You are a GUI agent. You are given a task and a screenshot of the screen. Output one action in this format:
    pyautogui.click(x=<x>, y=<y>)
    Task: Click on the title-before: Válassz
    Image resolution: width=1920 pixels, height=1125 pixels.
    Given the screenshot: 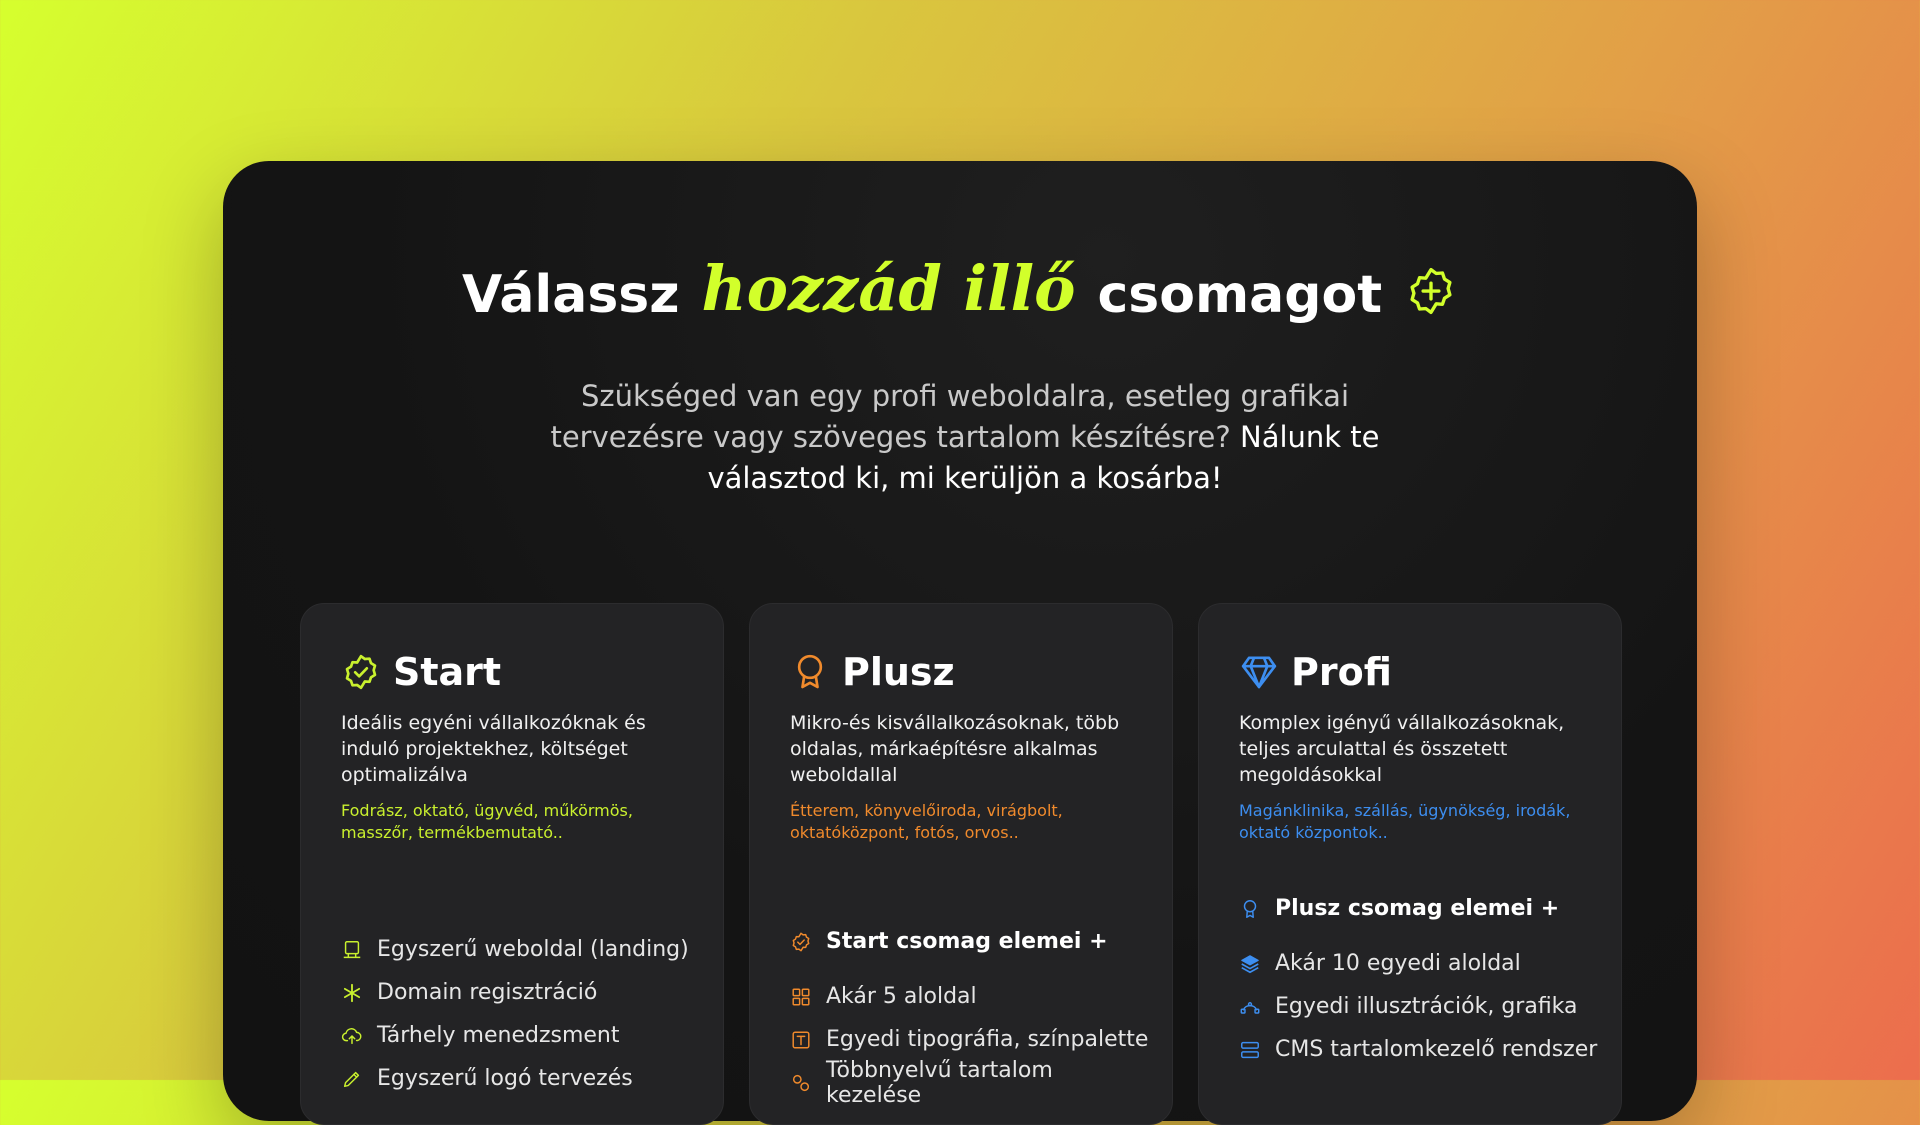 What is the action you would take?
    pyautogui.click(x=570, y=294)
    